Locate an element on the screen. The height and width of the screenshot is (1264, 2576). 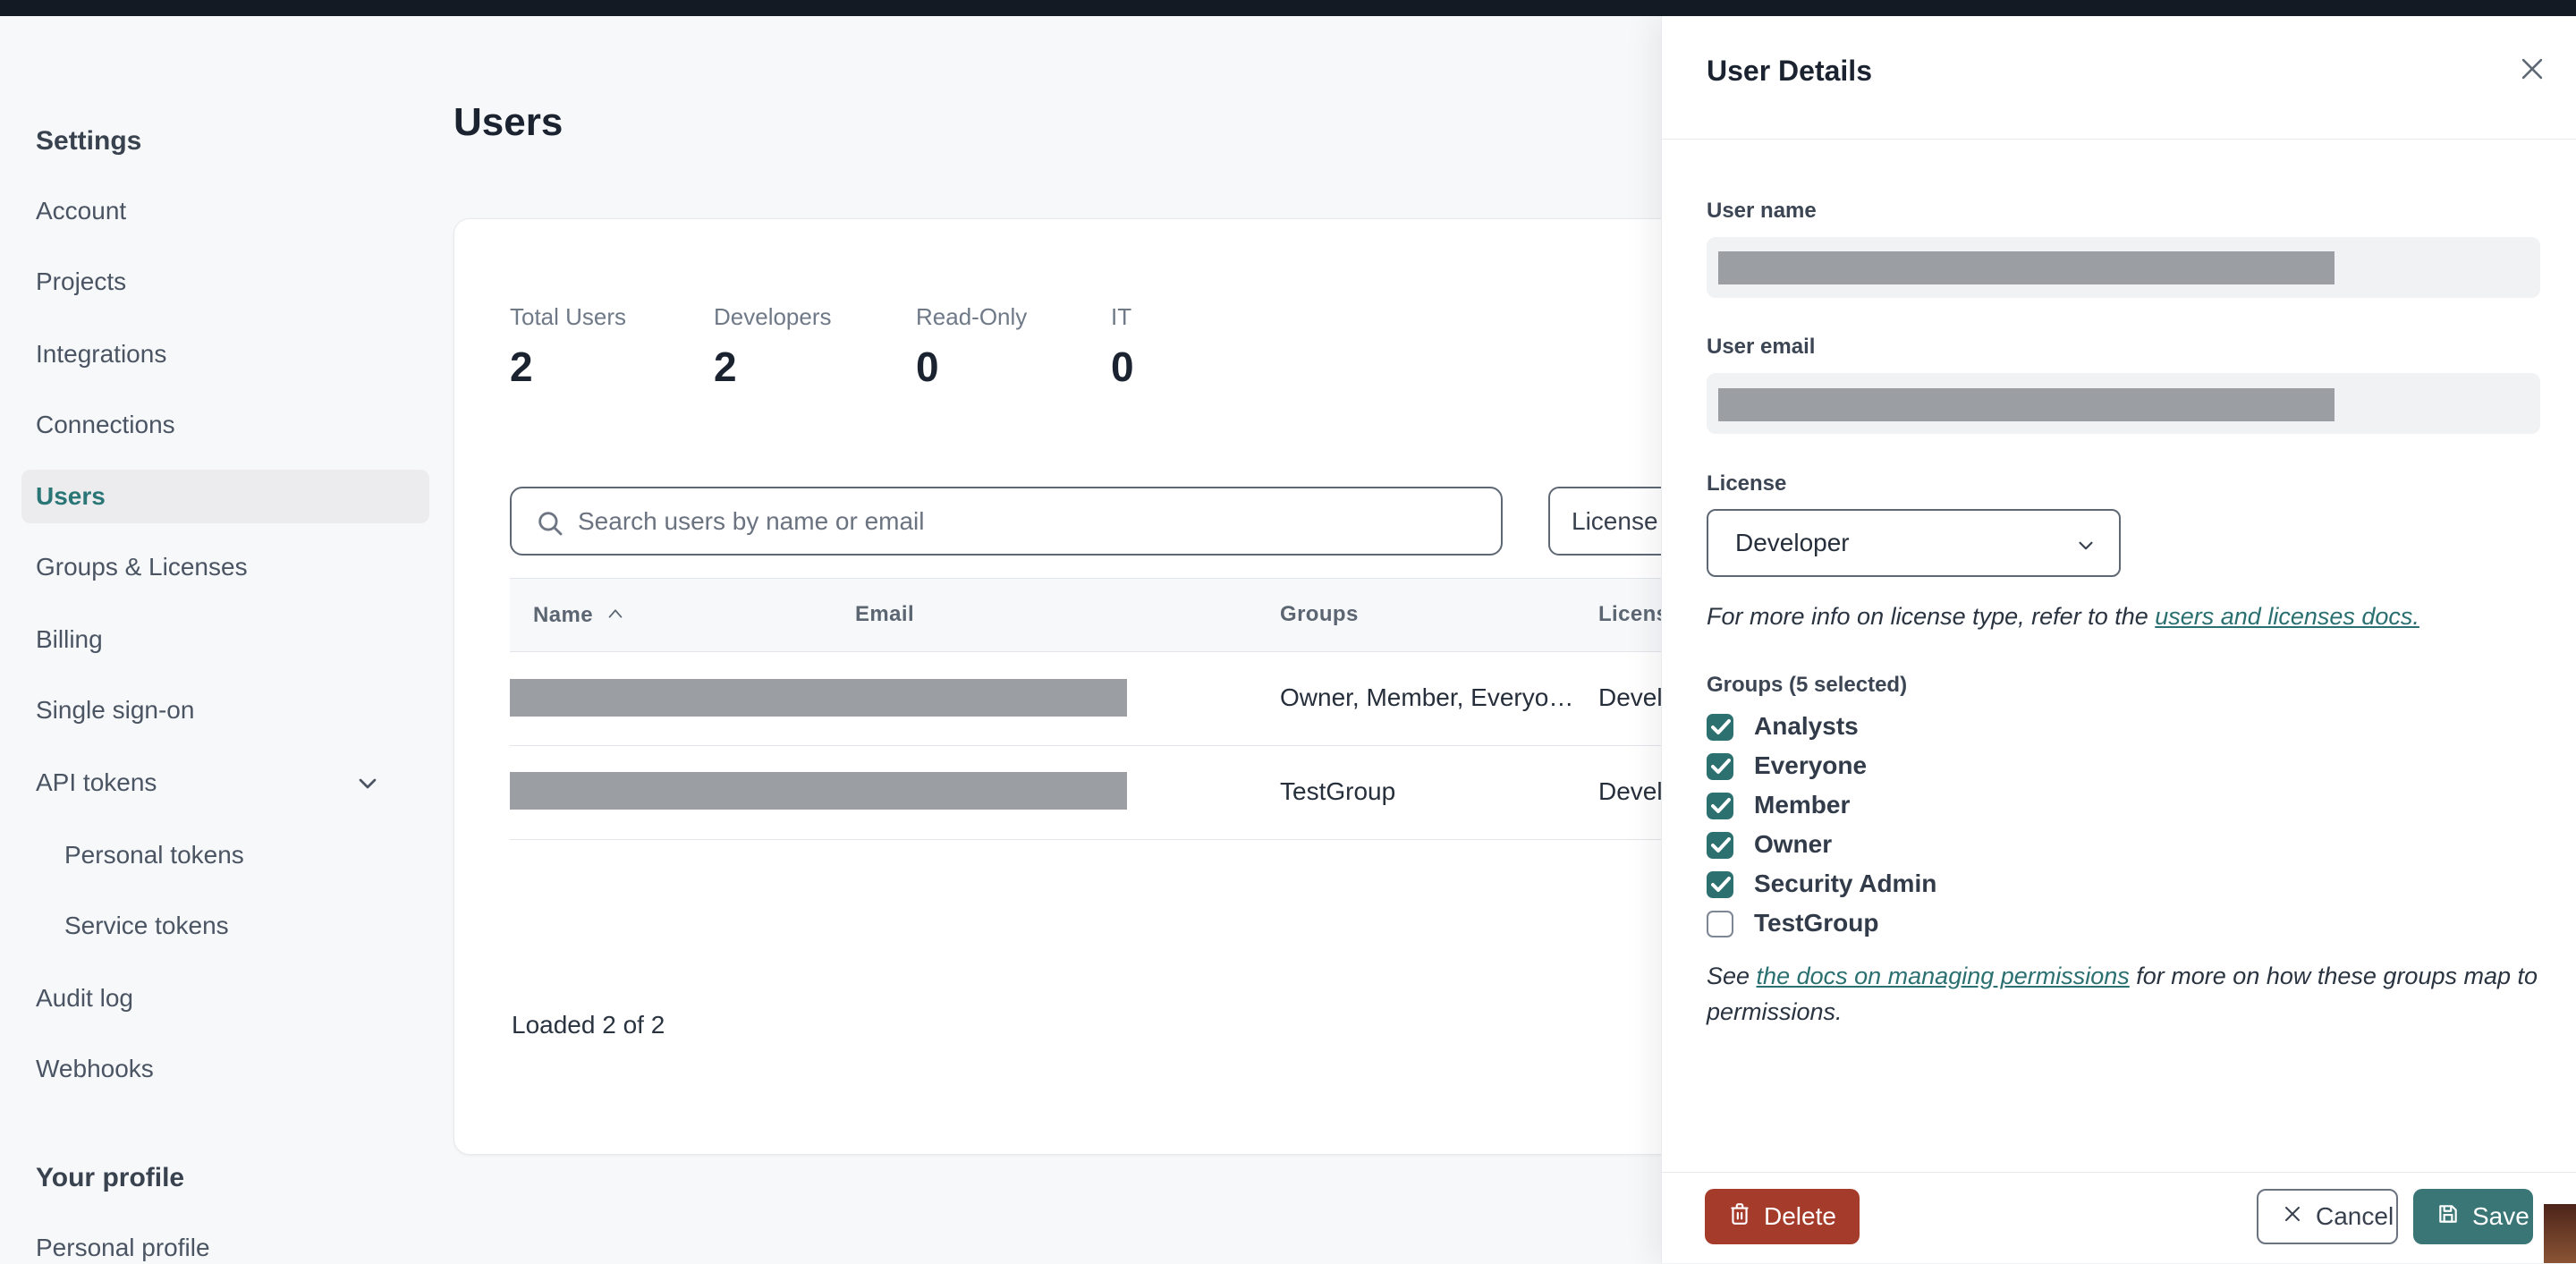
stat-label: Total Users is located at coordinates (568, 316).